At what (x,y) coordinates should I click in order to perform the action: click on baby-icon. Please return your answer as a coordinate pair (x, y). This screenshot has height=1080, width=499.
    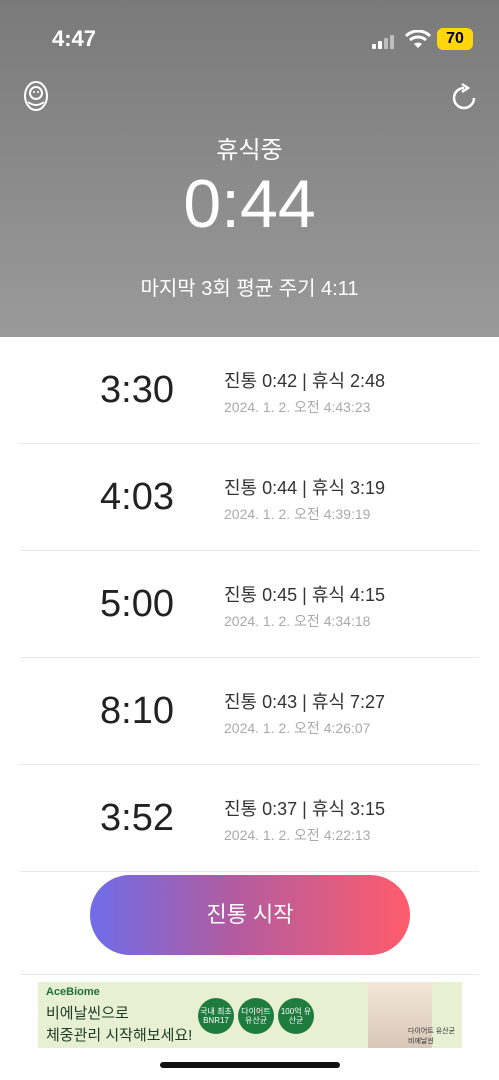
    Looking at the image, I should click on (36, 96).